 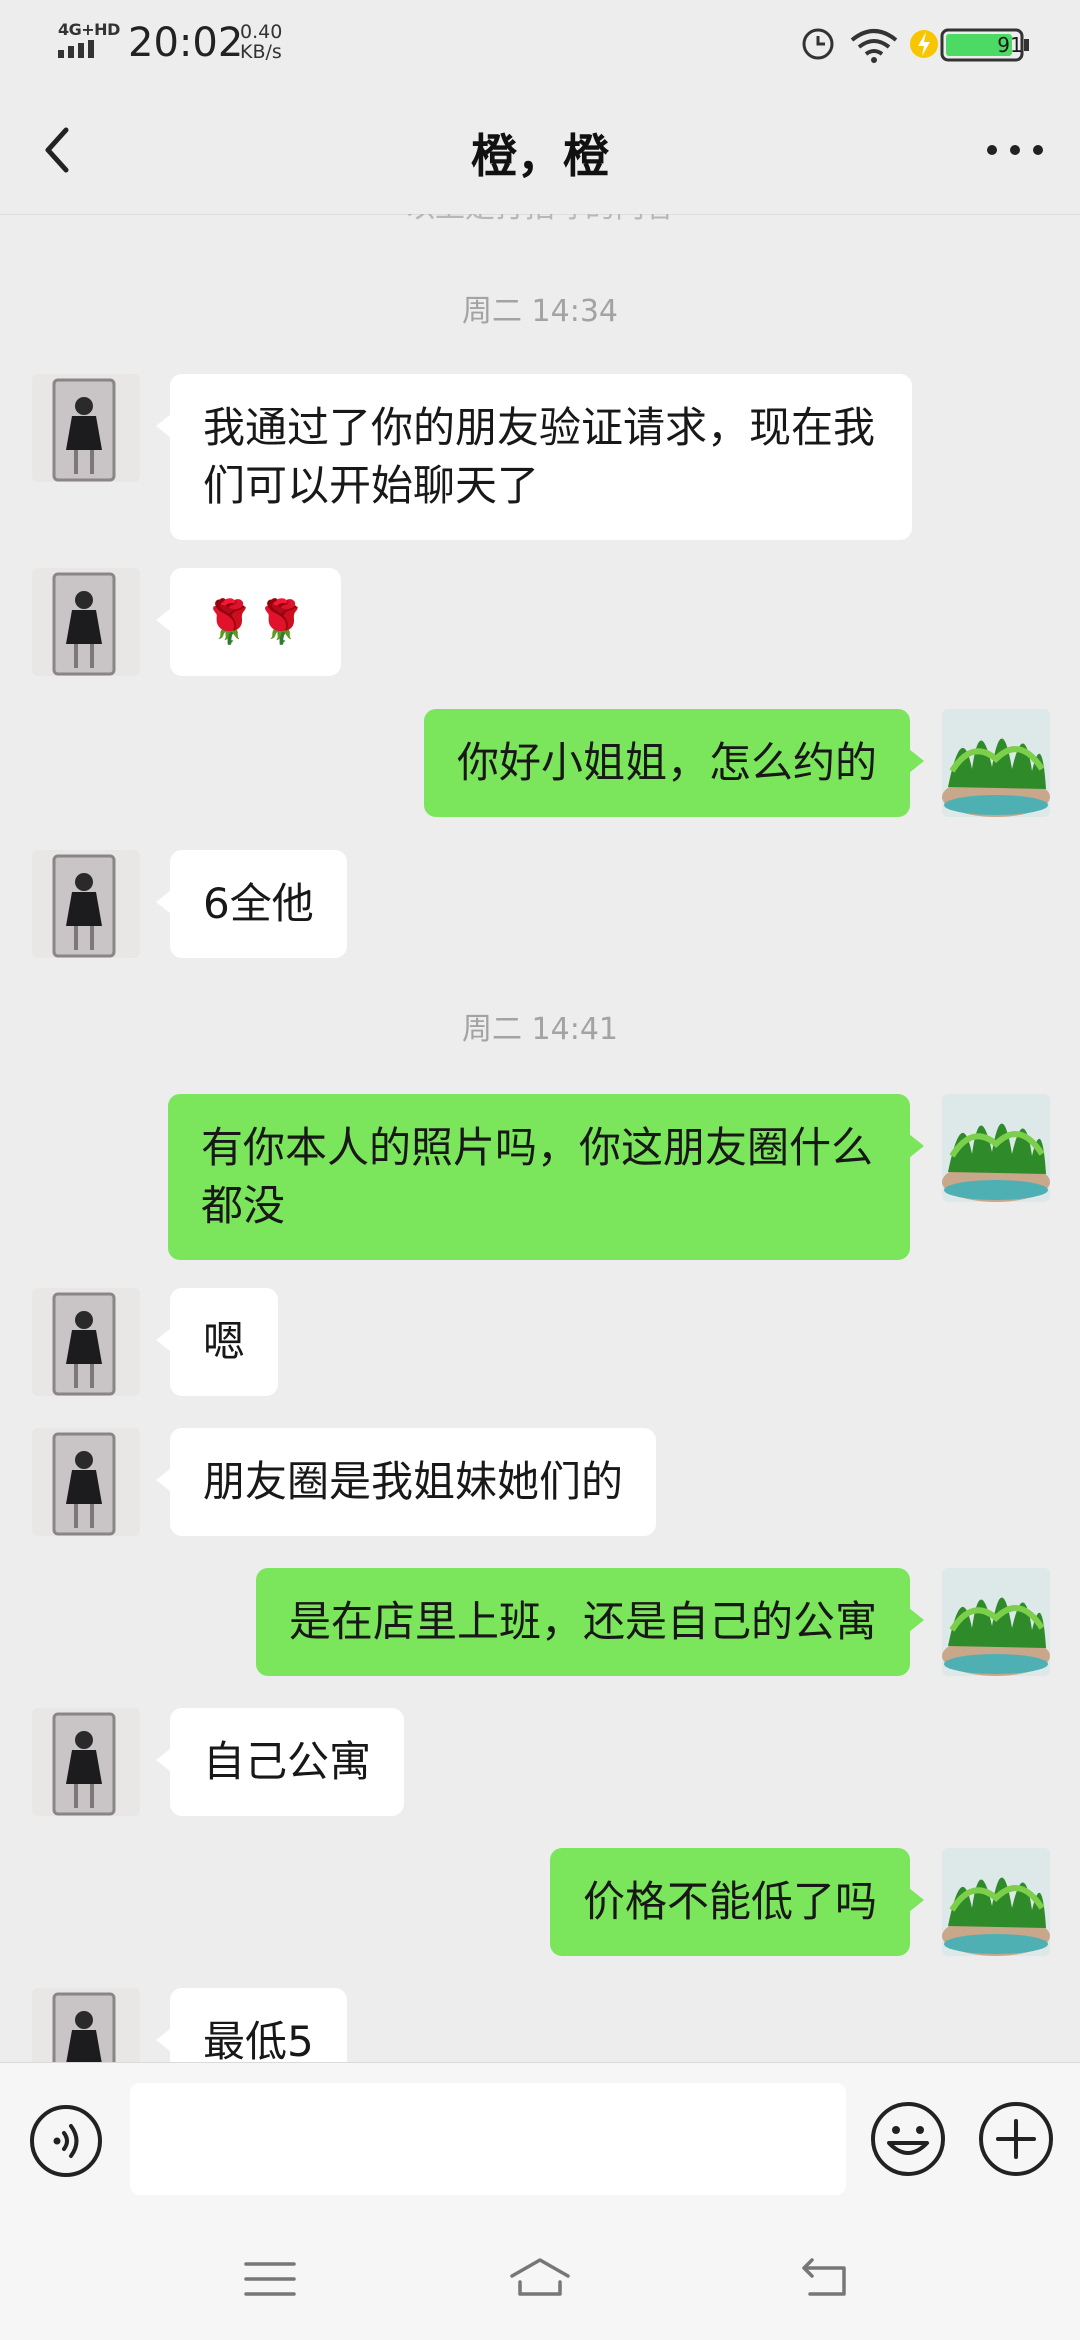 I want to click on message-bubble: 嗯, so click(x=217, y=1342).